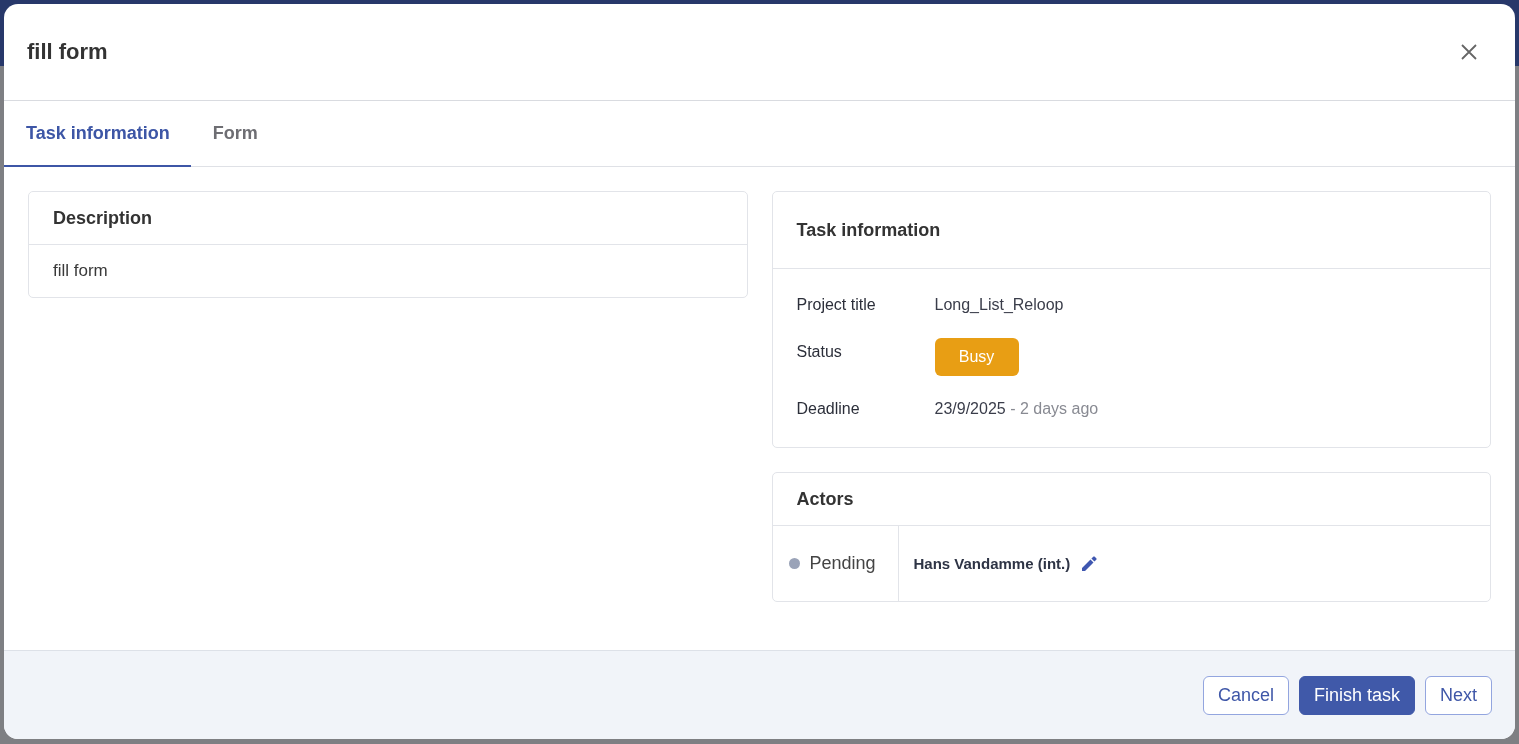 This screenshot has width=1519, height=744. What do you see at coordinates (842, 563) in the screenshot?
I see `actor-status: Pending` at bounding box center [842, 563].